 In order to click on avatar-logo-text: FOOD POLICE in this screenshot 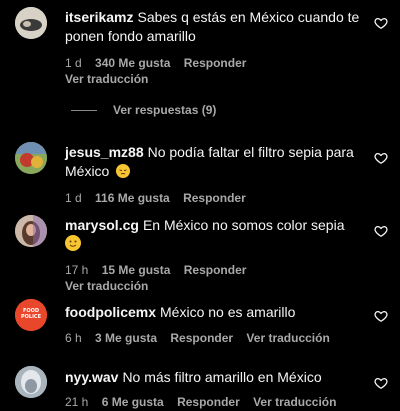, I will do `click(31, 314)`.